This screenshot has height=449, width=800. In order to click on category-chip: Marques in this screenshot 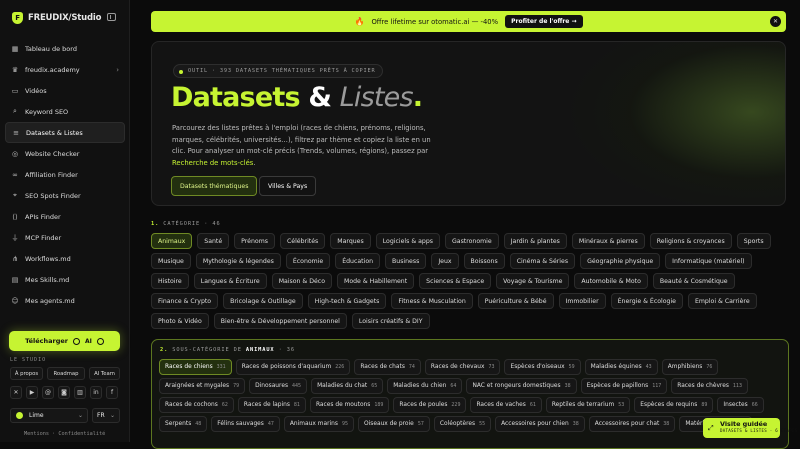, I will do `click(350, 241)`.